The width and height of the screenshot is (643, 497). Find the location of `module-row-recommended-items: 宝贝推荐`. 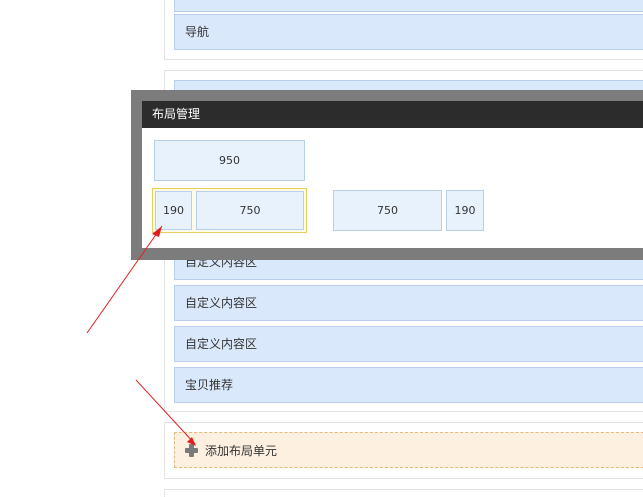

module-row-recommended-items: 宝贝推荐 is located at coordinates (408, 385).